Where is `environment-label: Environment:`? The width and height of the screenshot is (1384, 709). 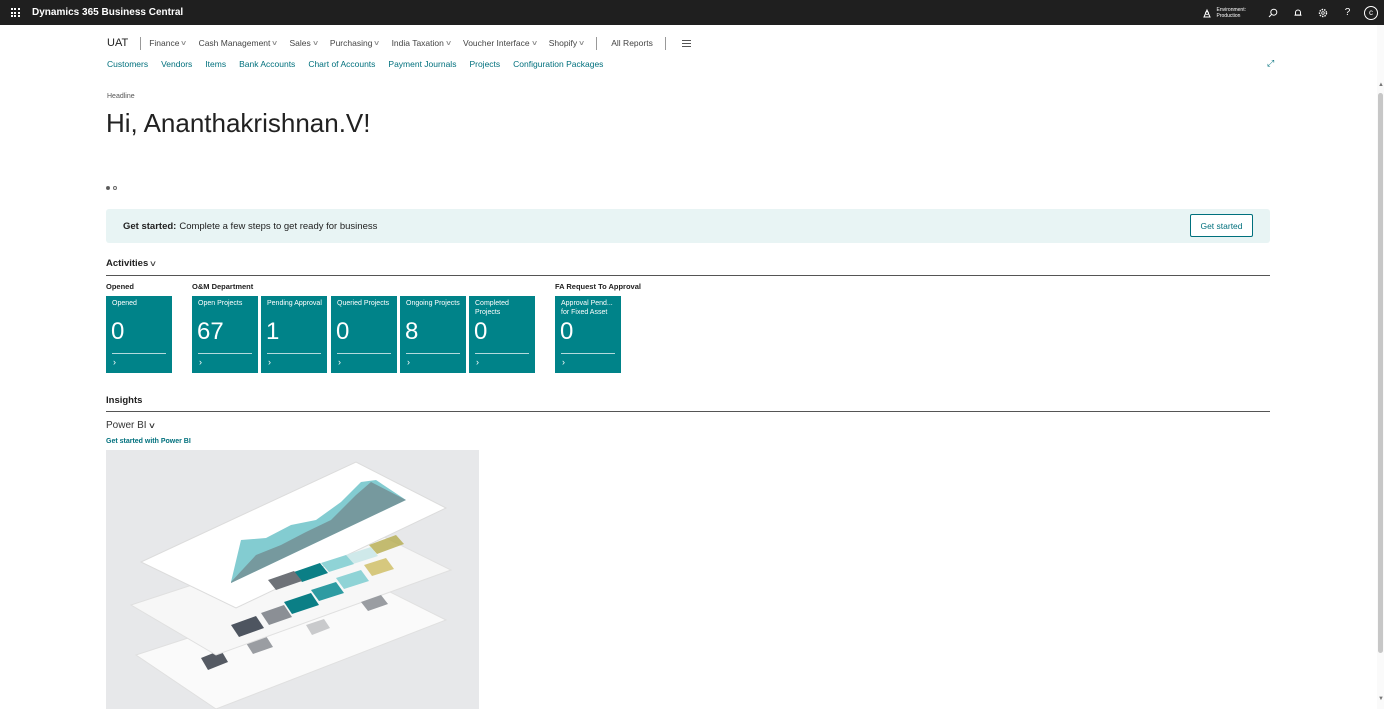 environment-label: Environment: is located at coordinates (1231, 9).